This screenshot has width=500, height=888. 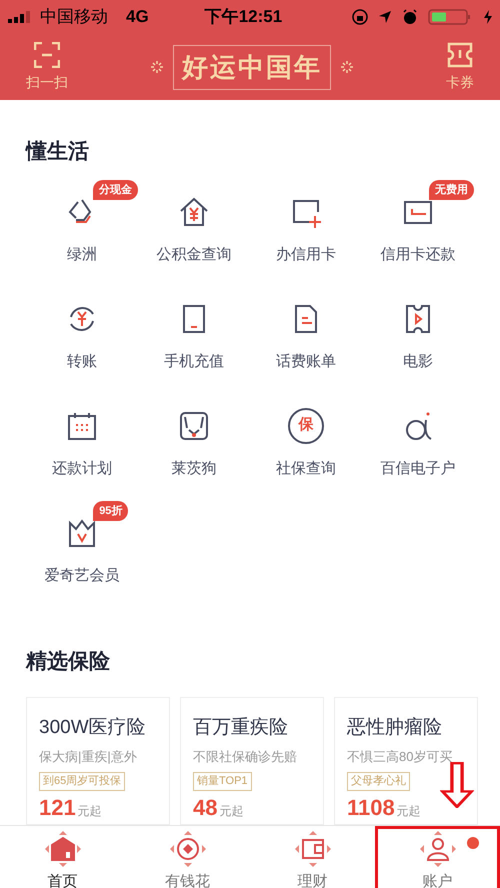 I want to click on service-label: 百信电子户, so click(x=418, y=468).